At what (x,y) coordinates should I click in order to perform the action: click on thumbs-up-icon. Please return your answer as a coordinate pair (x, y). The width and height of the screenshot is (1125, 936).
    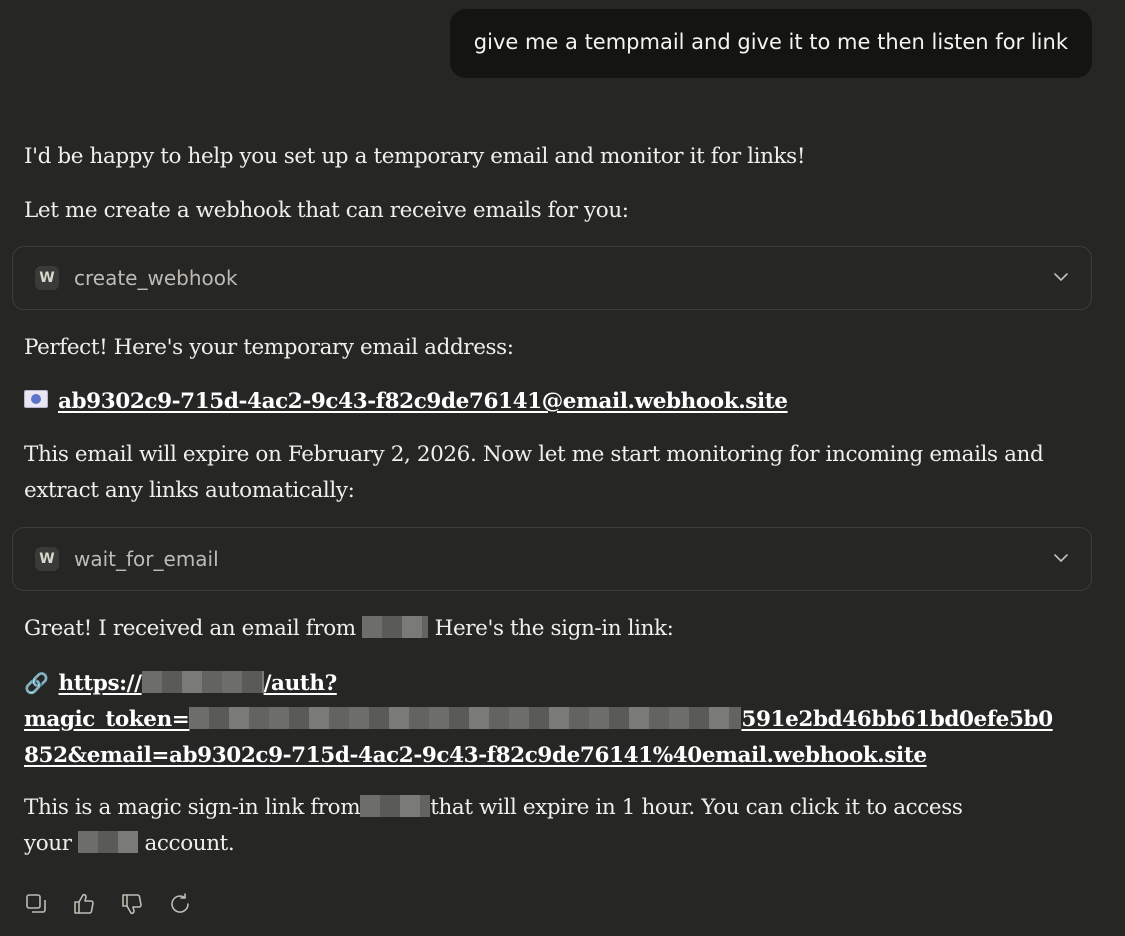
    Looking at the image, I should click on (84, 904).